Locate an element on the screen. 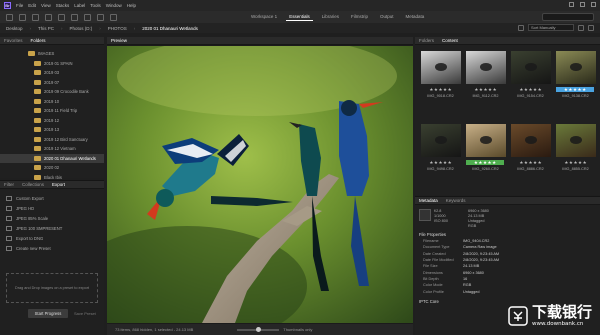 The image size is (600, 335). thumbnail-item: ★ ★ ★ ★ ★ IMG_9498.CR2 is located at coordinates (440, 157).